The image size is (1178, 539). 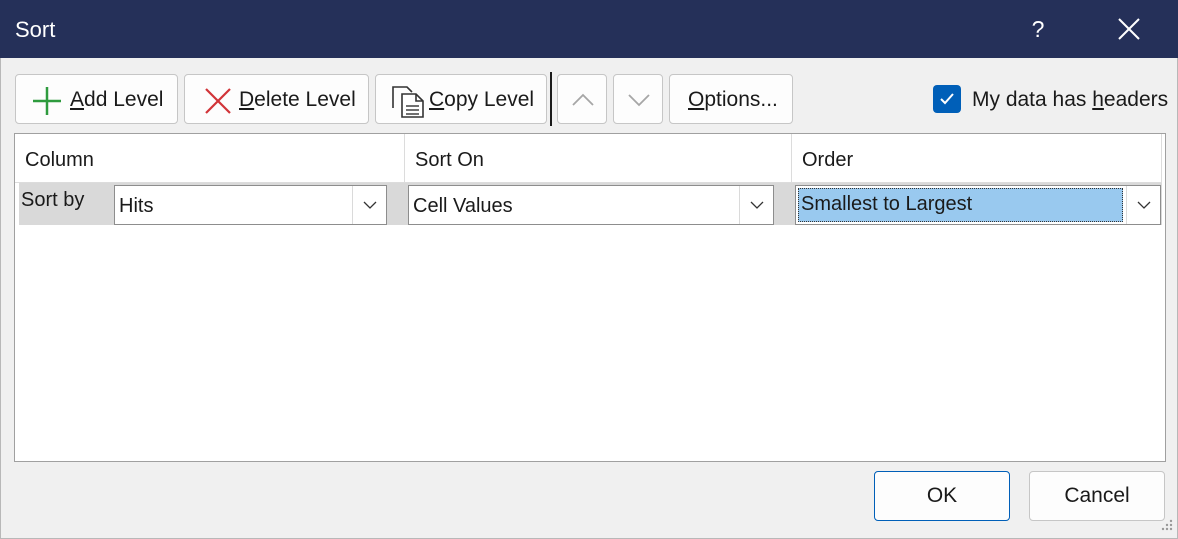 I want to click on headers-checkbox, so click(x=947, y=99).